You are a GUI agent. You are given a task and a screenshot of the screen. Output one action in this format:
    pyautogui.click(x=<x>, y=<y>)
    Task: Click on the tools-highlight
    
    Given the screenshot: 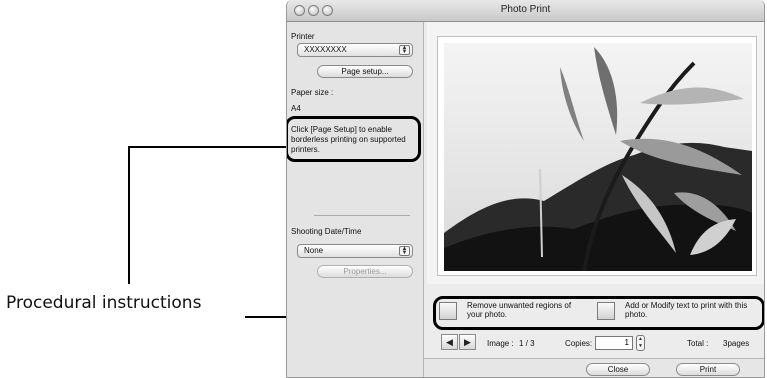 What is the action you would take?
    pyautogui.click(x=598, y=313)
    